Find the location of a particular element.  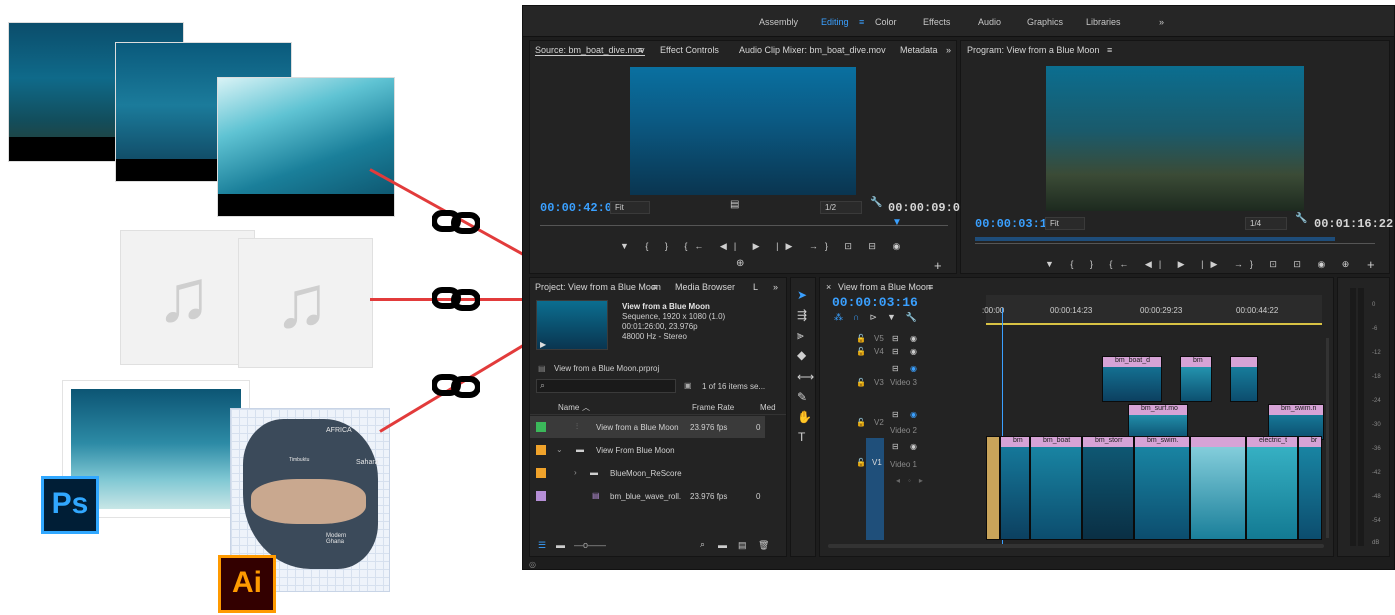

icon-view-icon: ▬ is located at coordinates (560, 545).